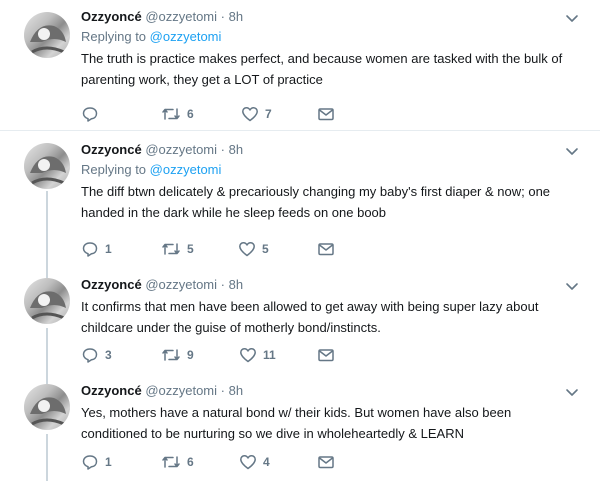 The height and width of the screenshot is (481, 600). I want to click on retweet-count: 5, so click(190, 249).